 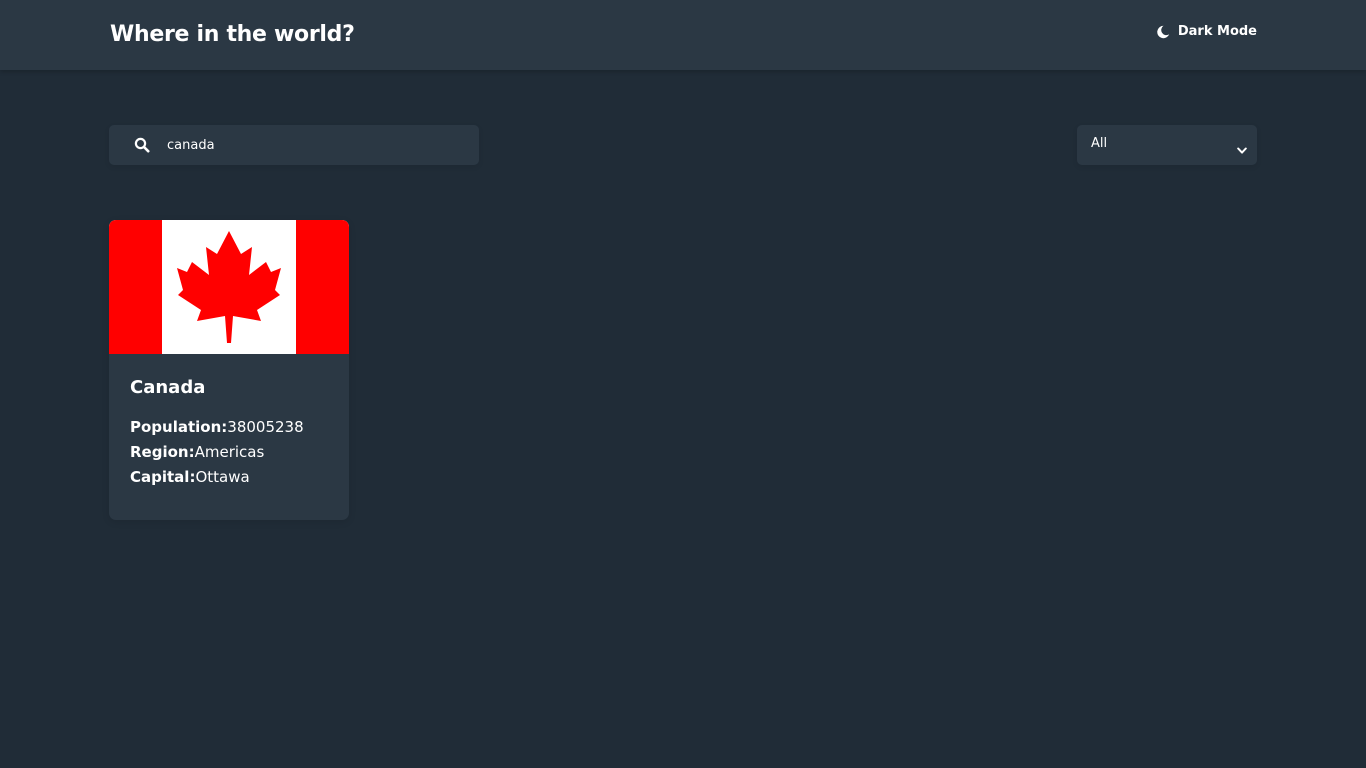 What do you see at coordinates (1217, 31) in the screenshot?
I see `dark-mode-label: Dark Mode` at bounding box center [1217, 31].